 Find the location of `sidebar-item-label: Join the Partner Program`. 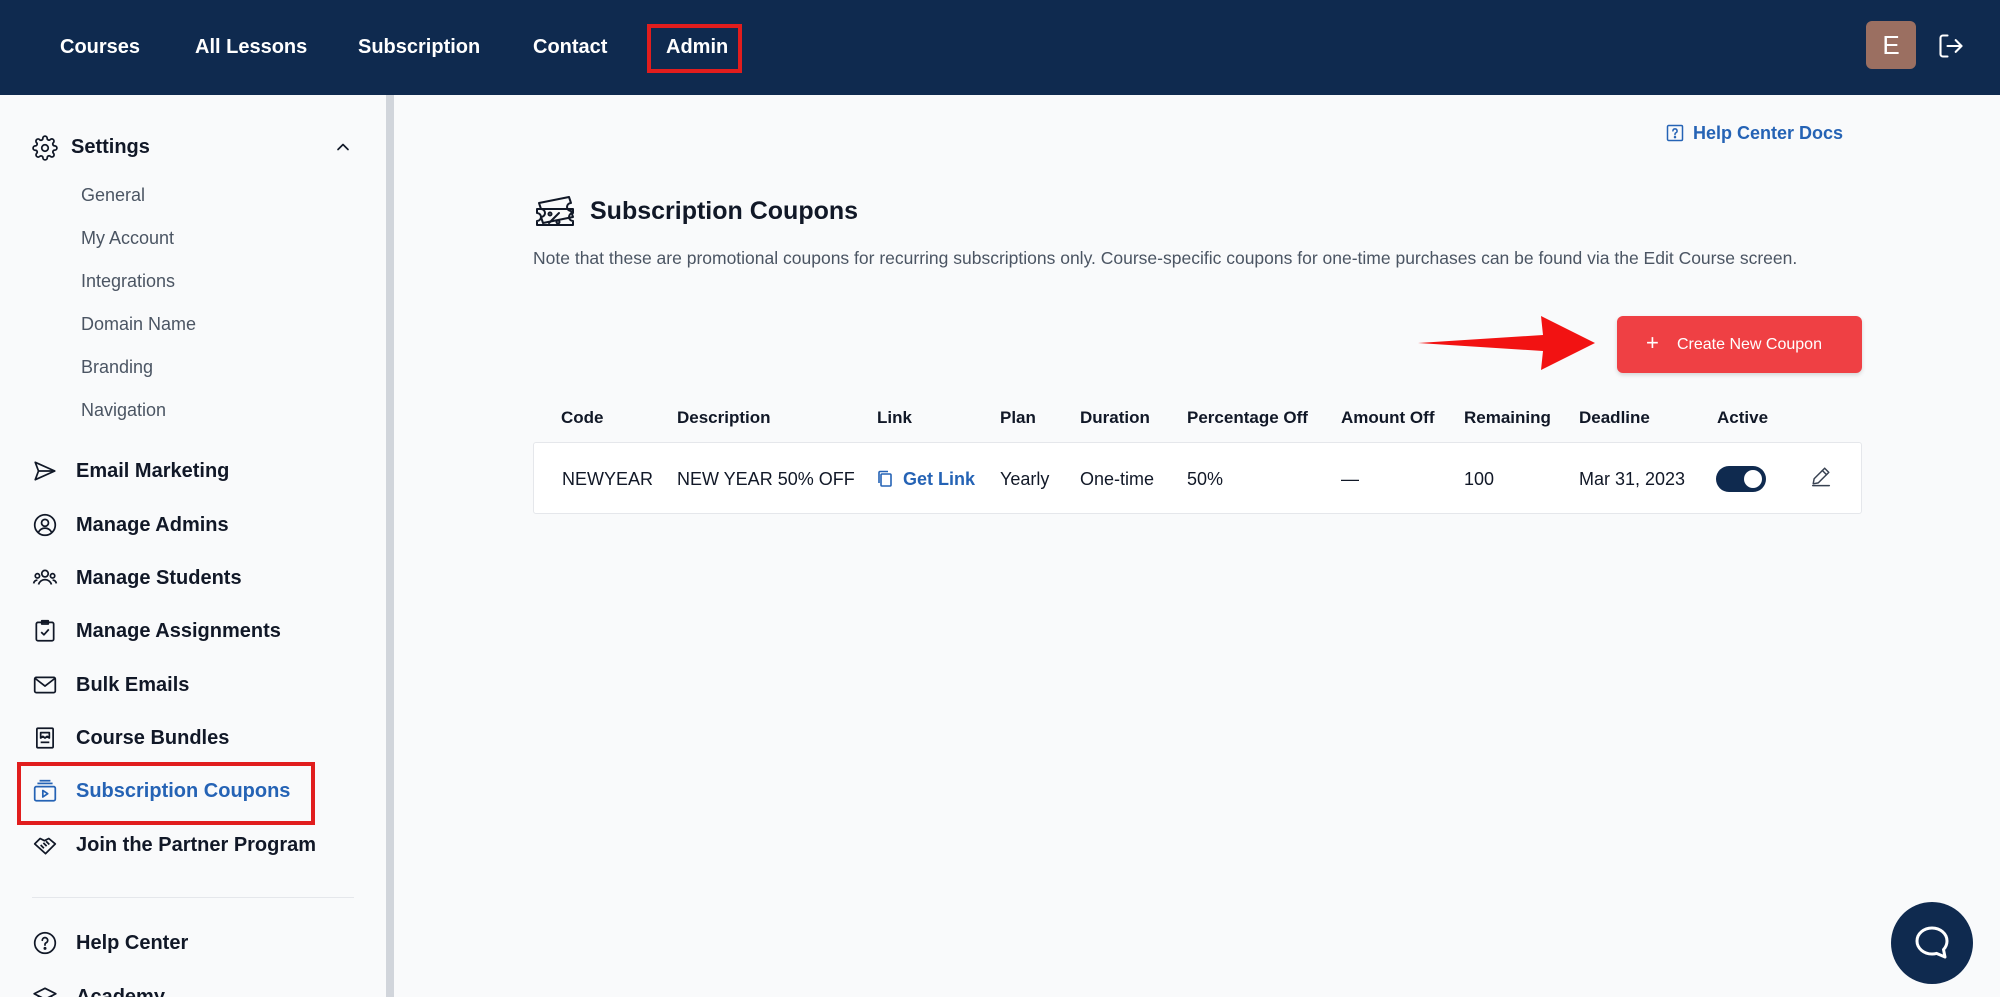

sidebar-item-label: Join the Partner Program is located at coordinates (196, 845).